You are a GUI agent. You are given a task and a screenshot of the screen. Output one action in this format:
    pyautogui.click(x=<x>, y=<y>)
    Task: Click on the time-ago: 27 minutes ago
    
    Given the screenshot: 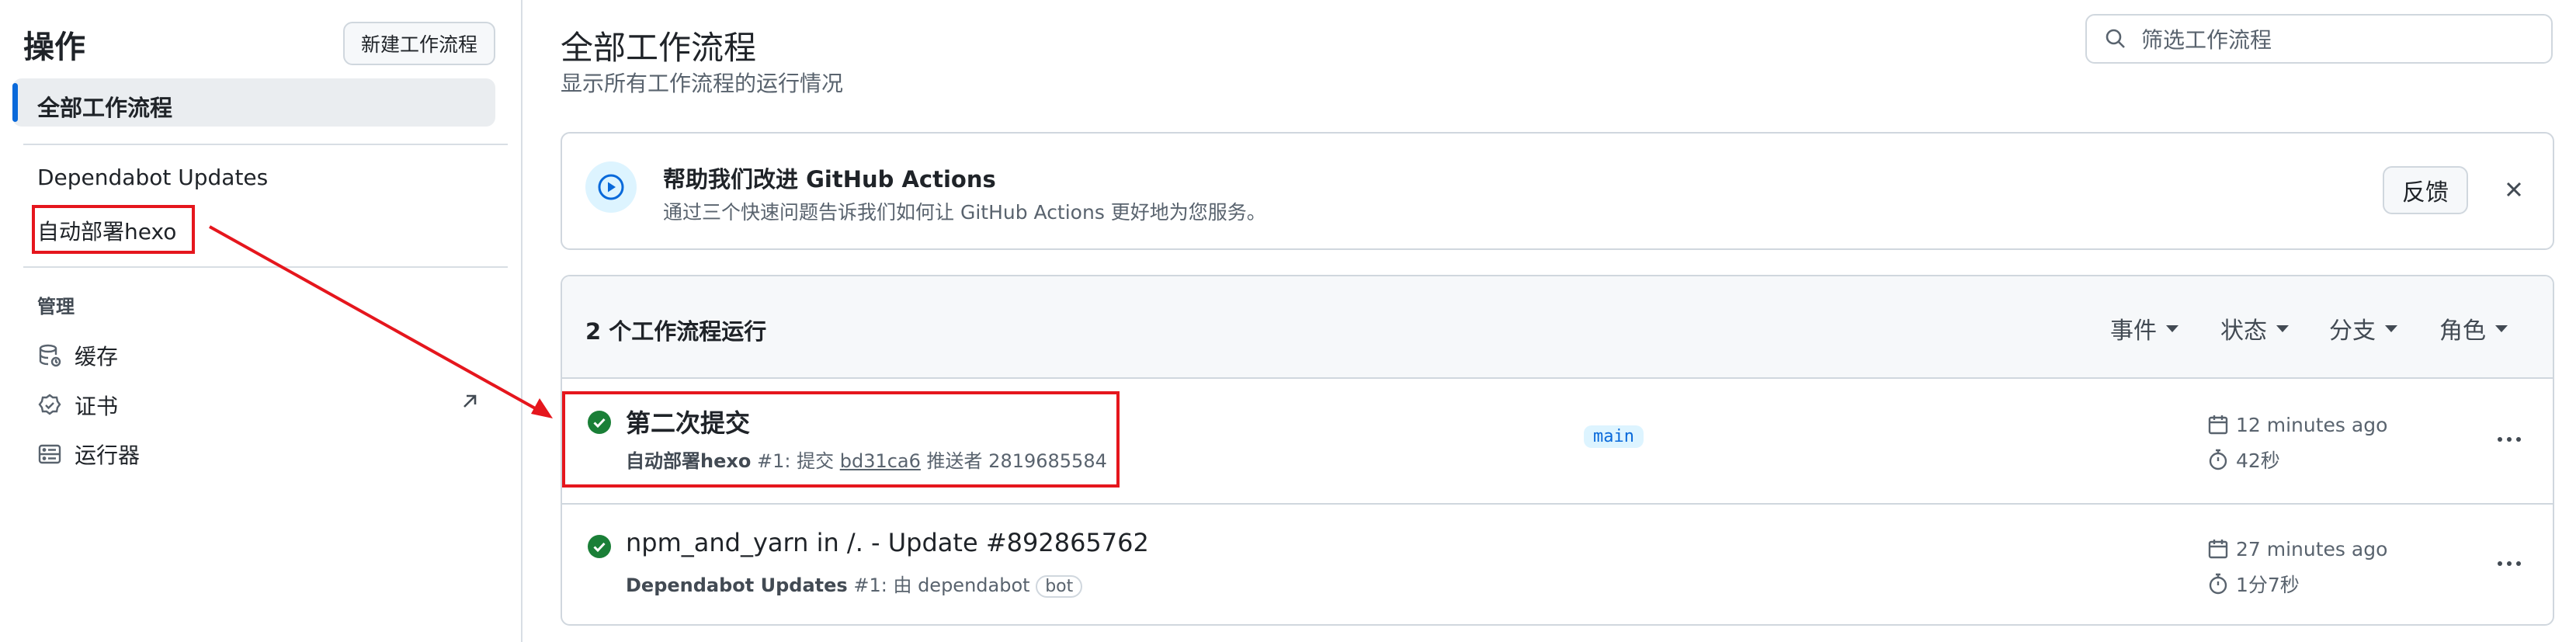 What is the action you would take?
    pyautogui.click(x=2312, y=548)
    